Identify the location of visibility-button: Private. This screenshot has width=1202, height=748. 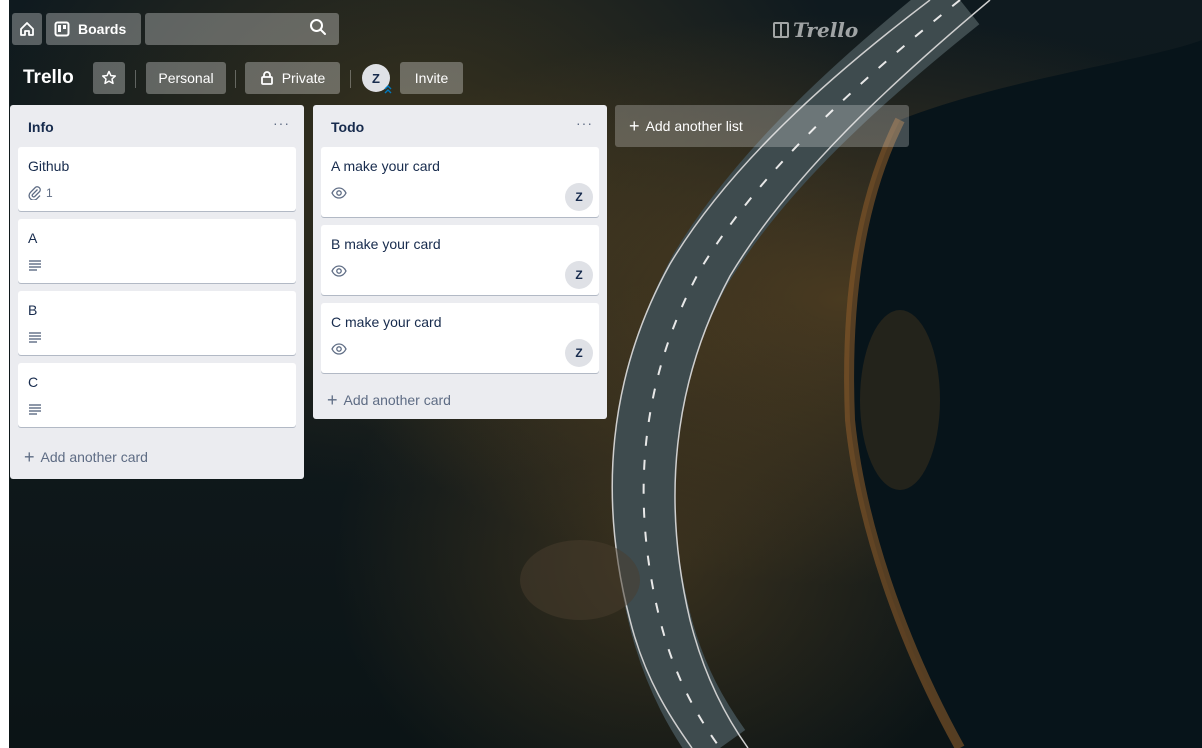
(292, 78).